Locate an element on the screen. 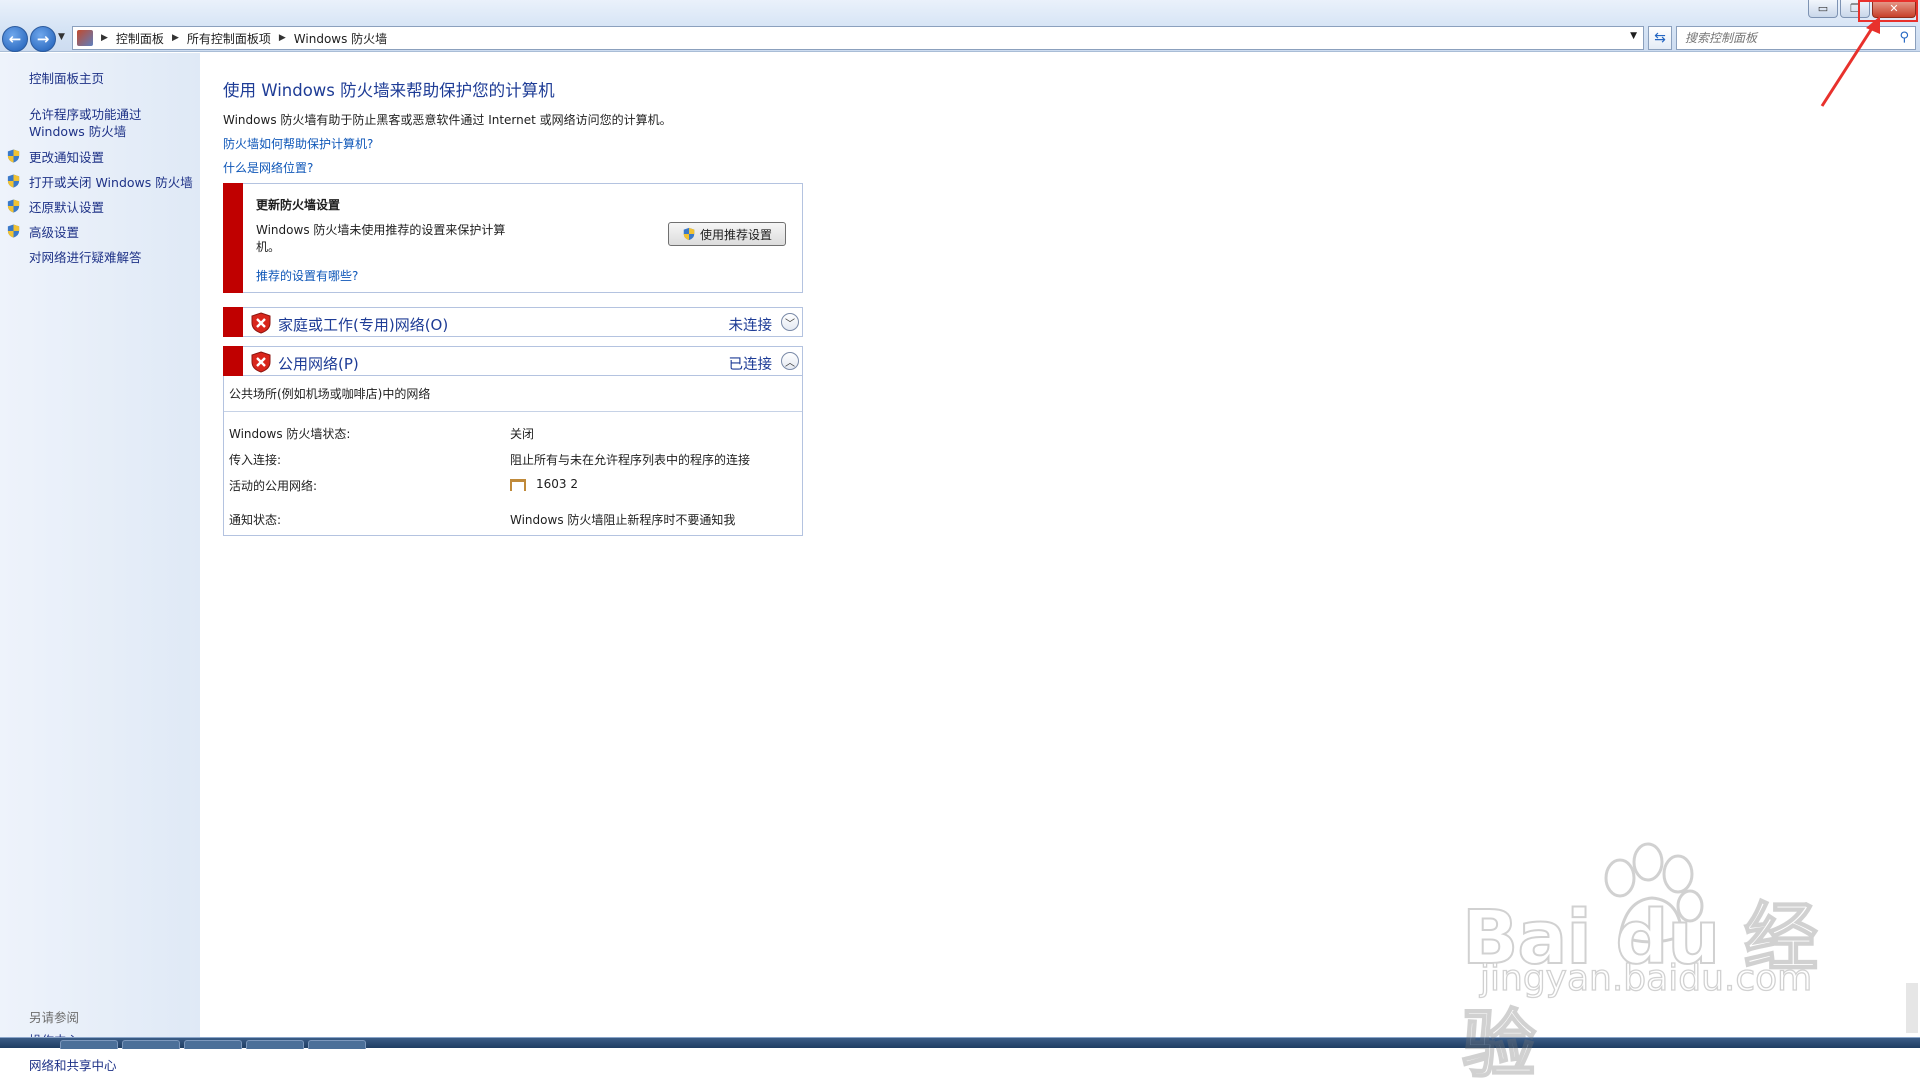 The image size is (1920, 1092). firewall-state-label: Windows 防火墙状态: is located at coordinates (290, 434).